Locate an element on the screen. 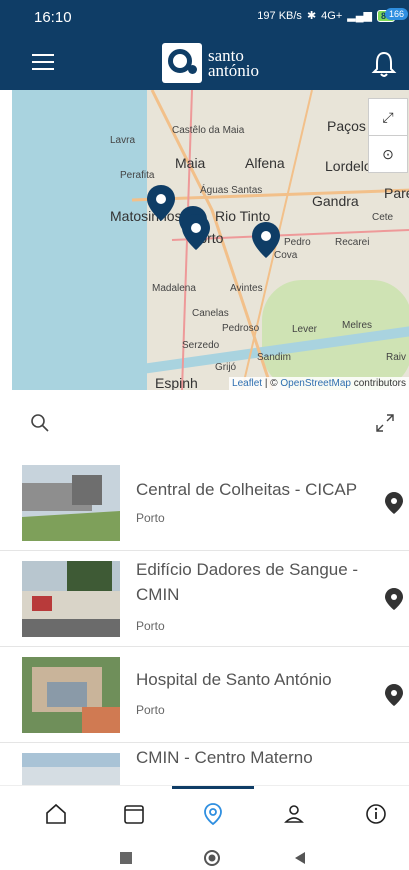 The image size is (409, 870). expand-icon is located at coordinates (385, 423).